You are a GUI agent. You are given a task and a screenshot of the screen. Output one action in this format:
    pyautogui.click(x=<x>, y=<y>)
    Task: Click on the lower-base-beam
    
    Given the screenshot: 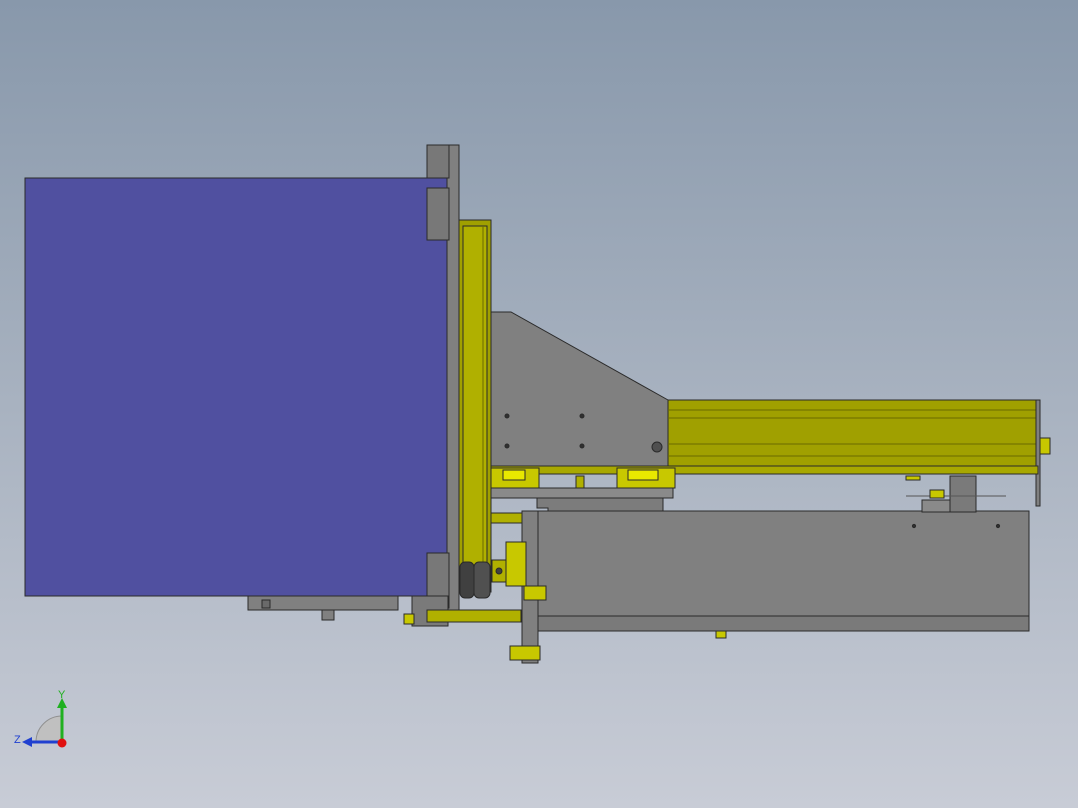 What is the action you would take?
    pyautogui.click(x=782, y=563)
    